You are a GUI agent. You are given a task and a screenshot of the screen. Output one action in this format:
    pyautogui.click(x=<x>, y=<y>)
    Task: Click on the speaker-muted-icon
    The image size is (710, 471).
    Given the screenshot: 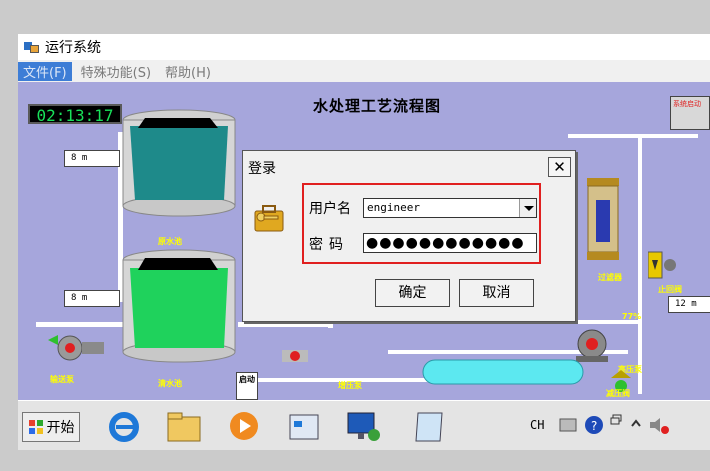 What is the action you would take?
    pyautogui.click(x=659, y=426)
    